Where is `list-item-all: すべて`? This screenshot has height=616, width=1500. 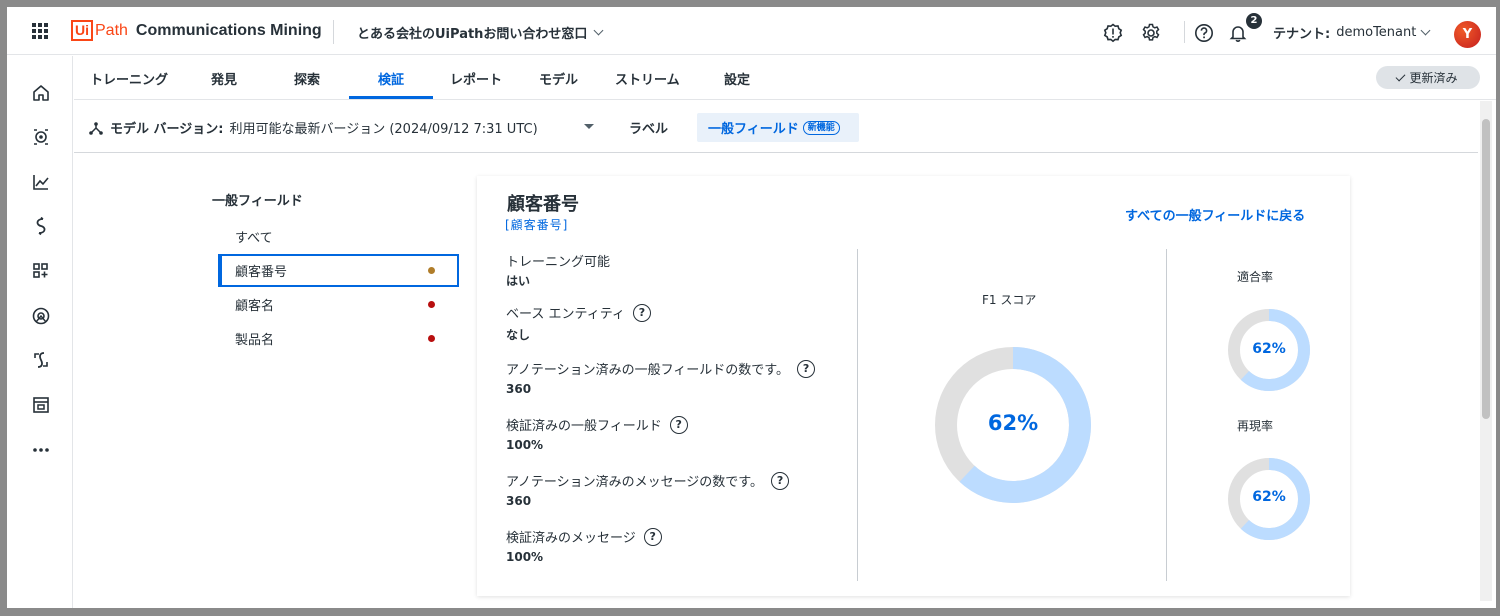
list-item-all: すべて is located at coordinates (338, 236).